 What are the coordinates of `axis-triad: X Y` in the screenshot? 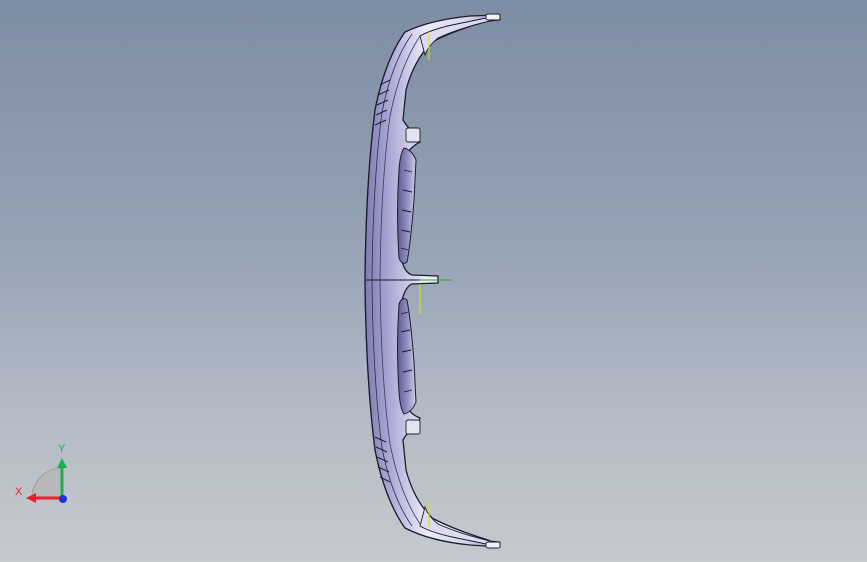 It's located at (45, 475).